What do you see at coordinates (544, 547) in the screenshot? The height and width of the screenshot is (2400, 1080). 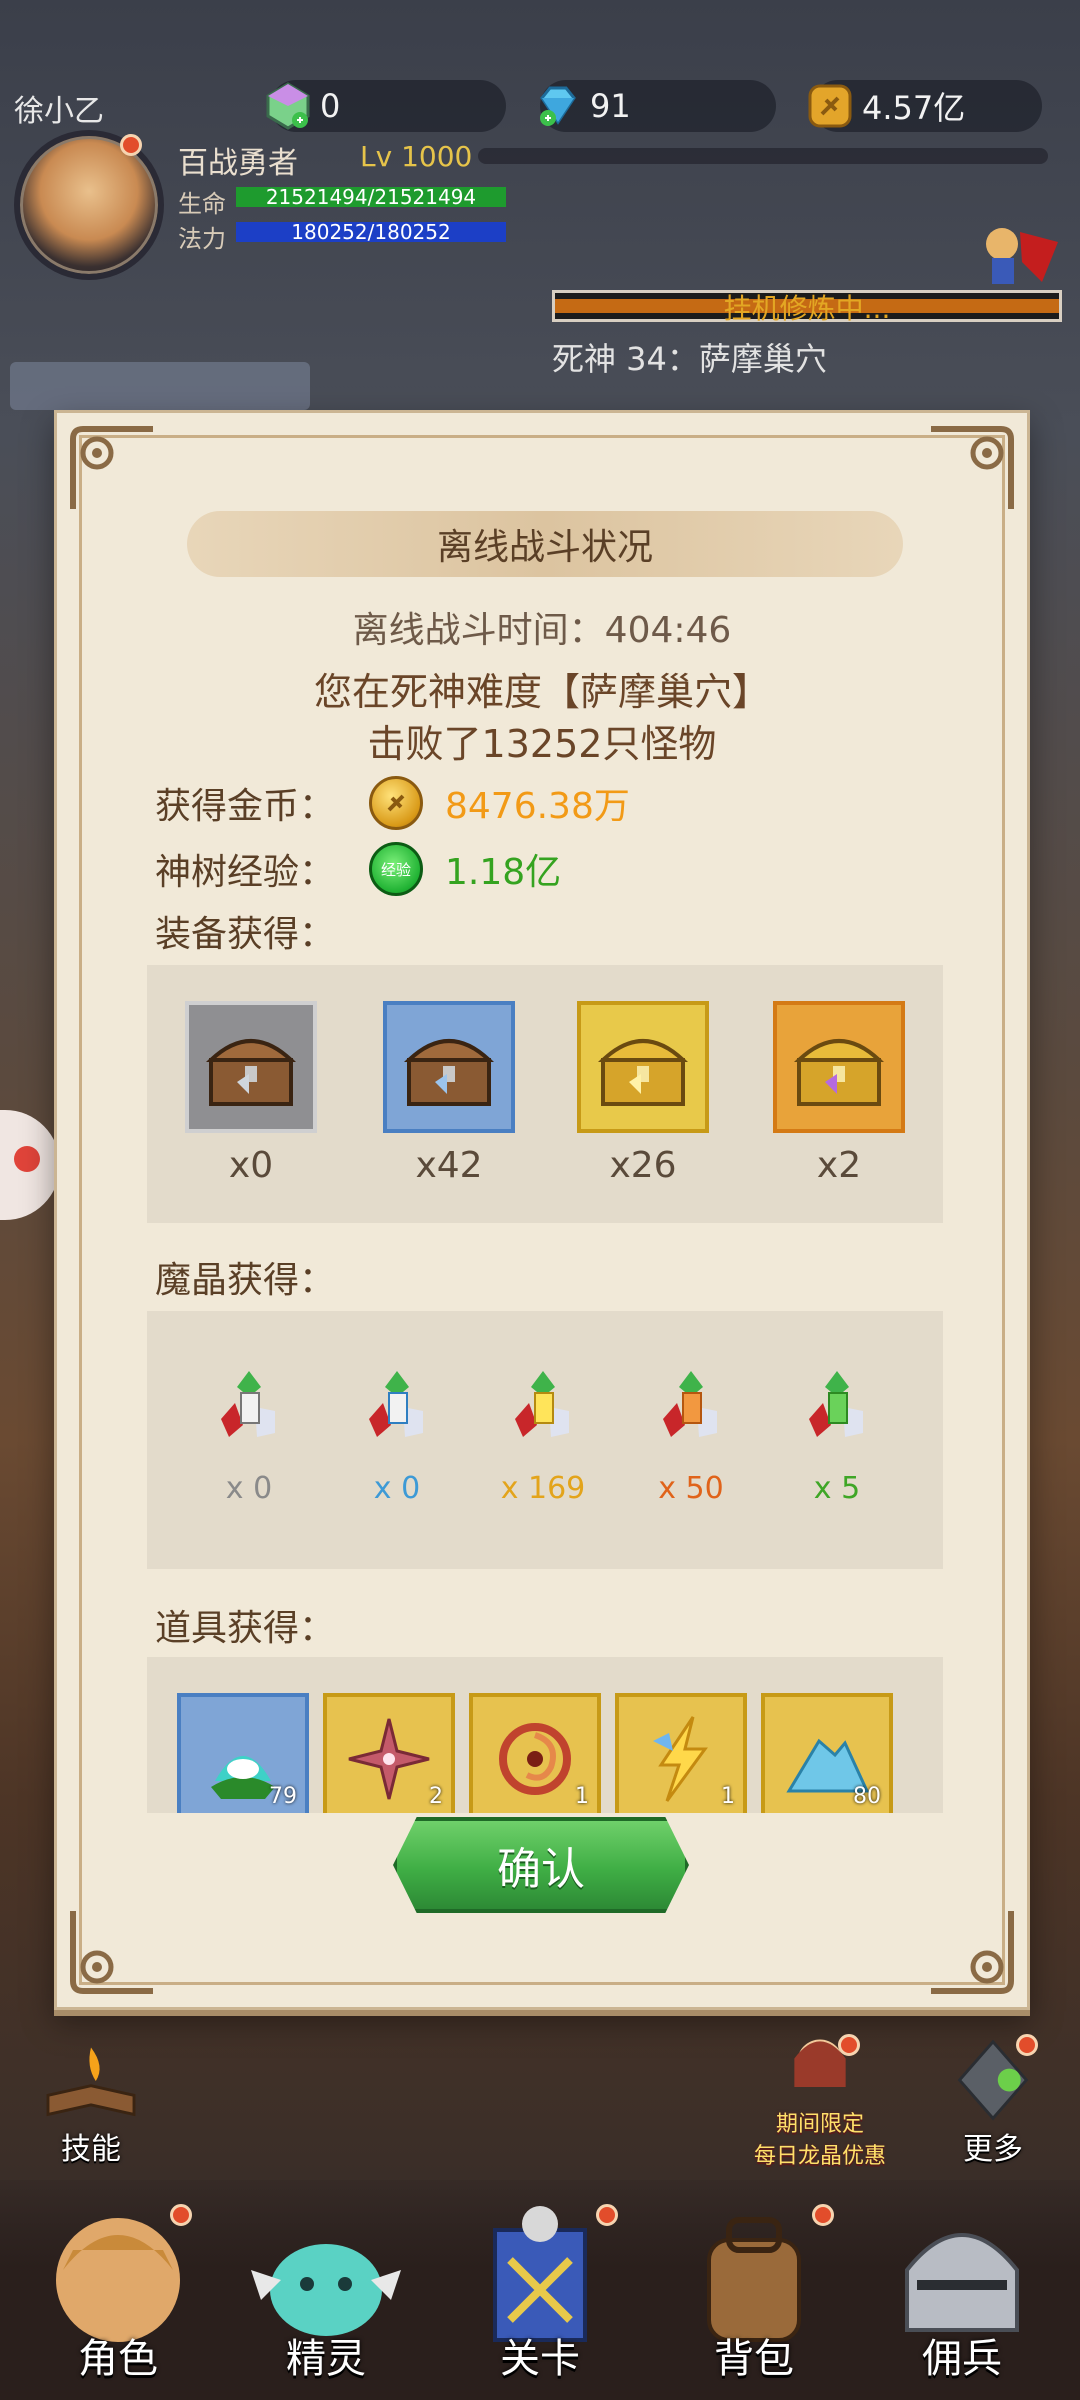 I see `dialog-title: 离线战斗状况` at bounding box center [544, 547].